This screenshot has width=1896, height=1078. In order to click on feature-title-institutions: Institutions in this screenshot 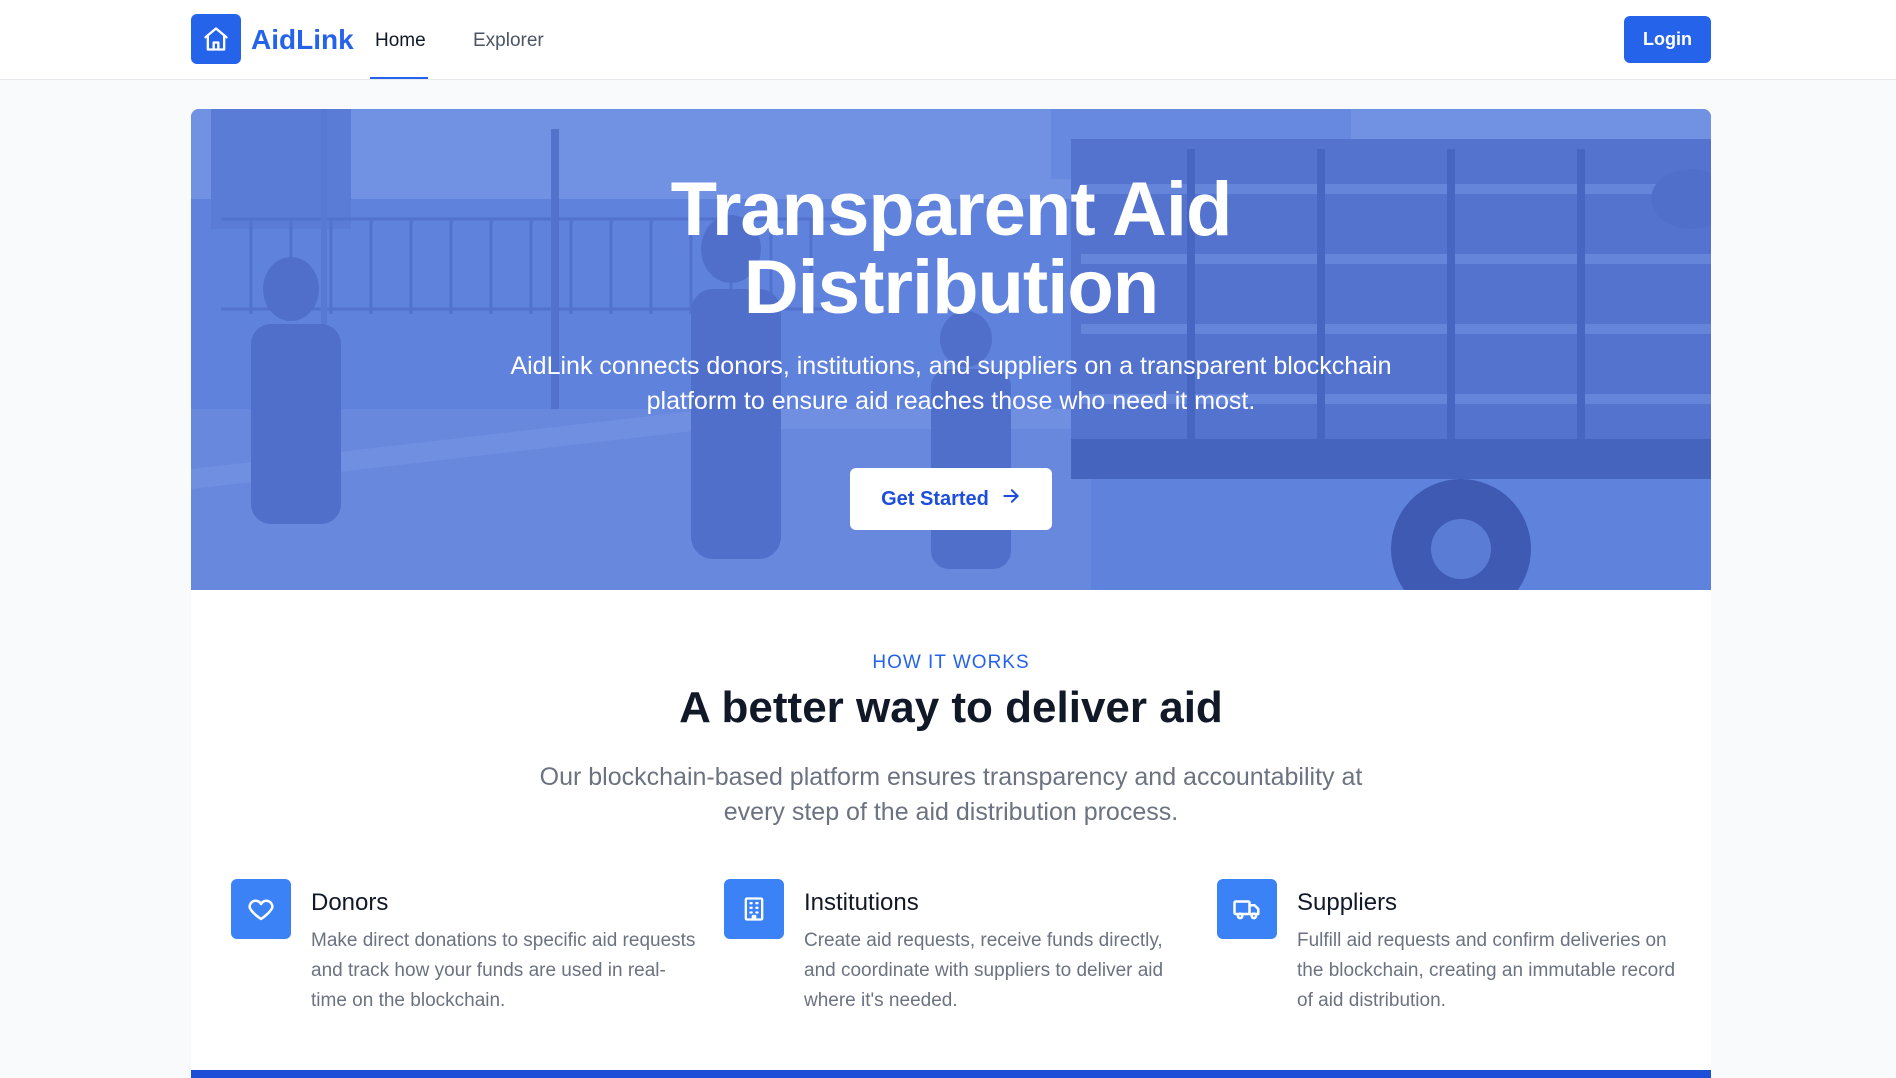, I will do `click(861, 902)`.